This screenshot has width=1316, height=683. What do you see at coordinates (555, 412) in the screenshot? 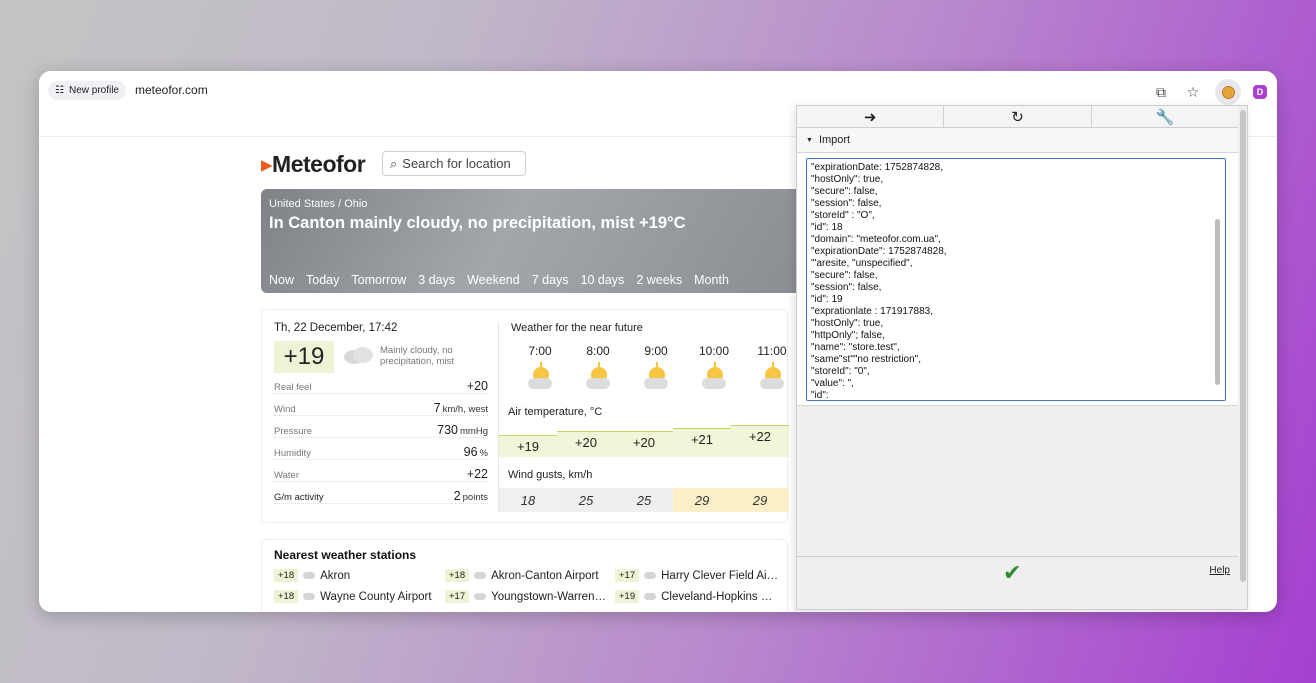
I see `air-temperature-label: Air temperature, °C` at bounding box center [555, 412].